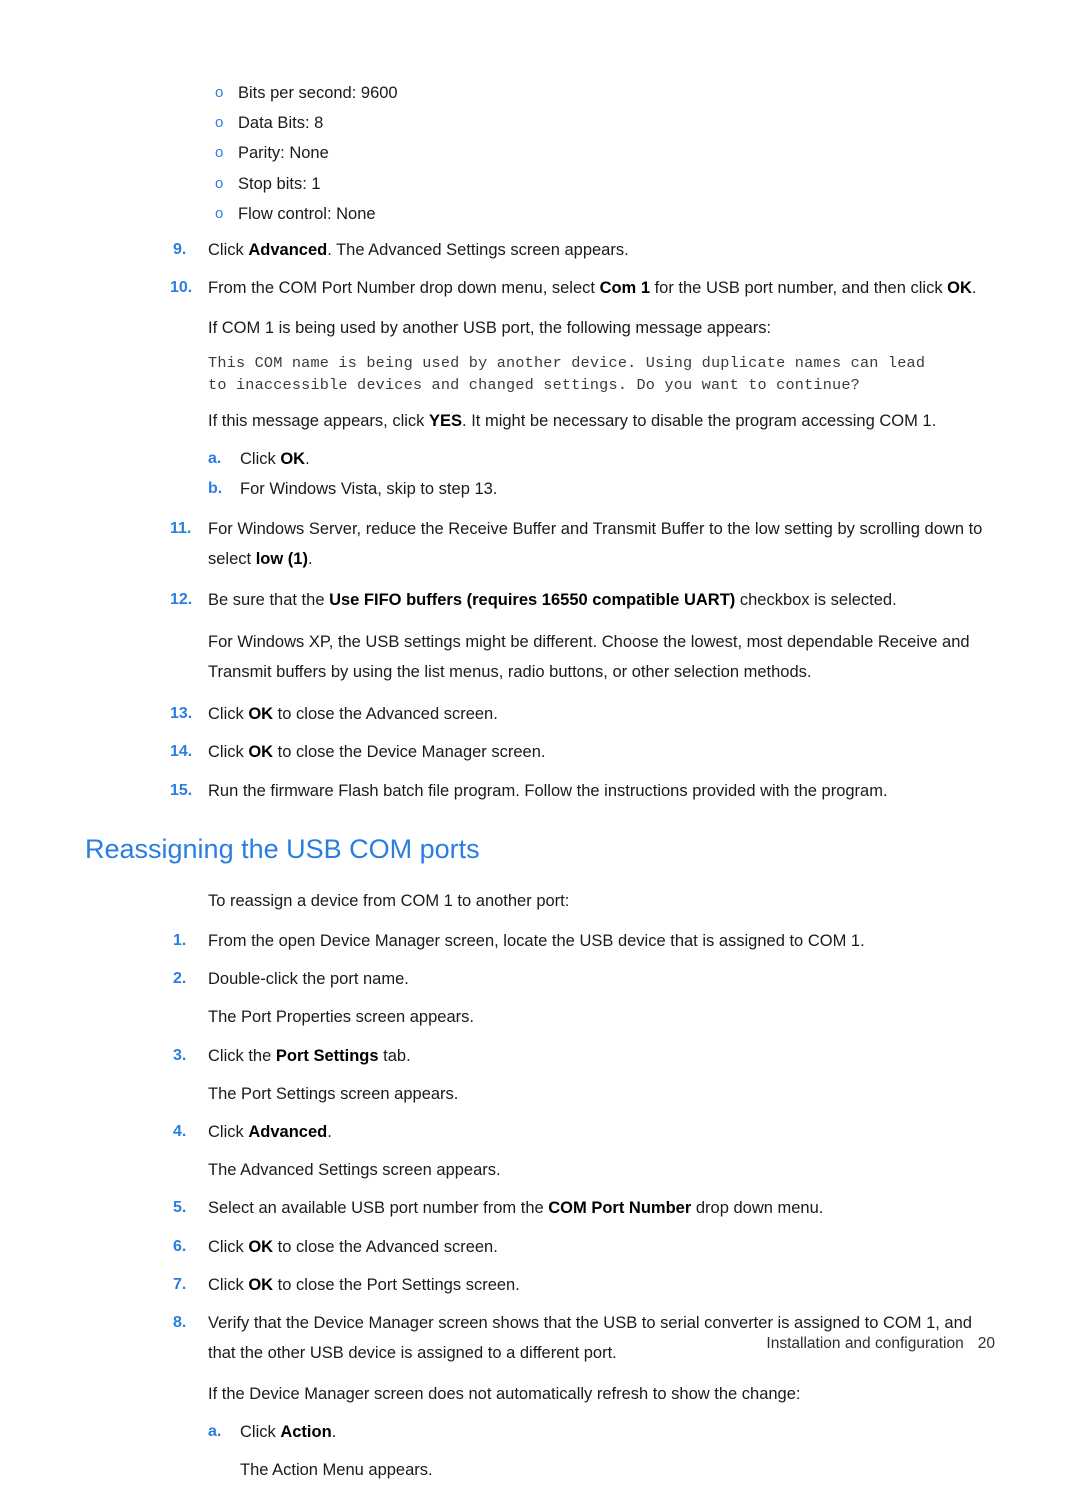 Image resolution: width=1080 pixels, height=1485 pixels. Describe the element at coordinates (283, 153) in the screenshot. I see `bullet-text: Parity: None` at that location.